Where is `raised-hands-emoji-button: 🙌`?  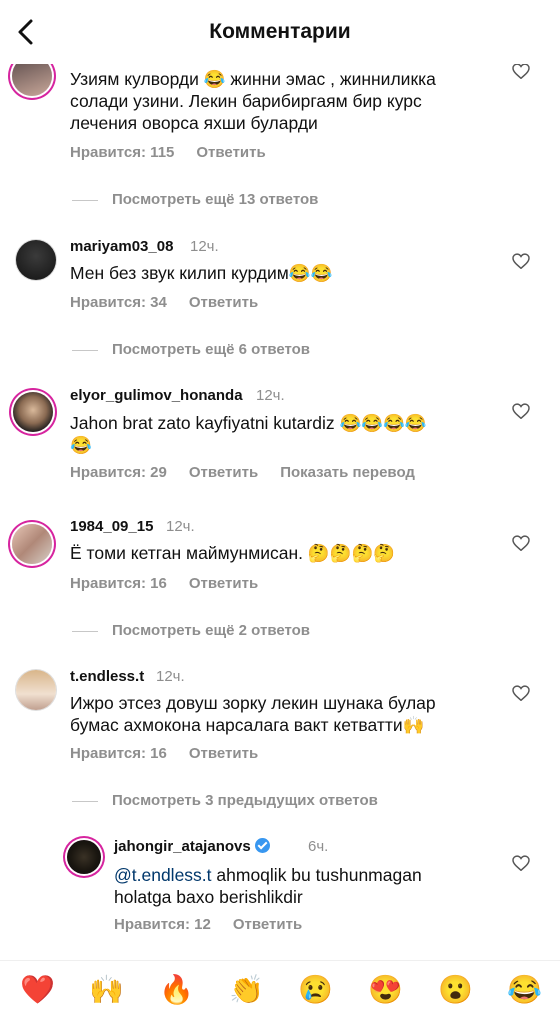 raised-hands-emoji-button: 🙌 is located at coordinates (106, 990).